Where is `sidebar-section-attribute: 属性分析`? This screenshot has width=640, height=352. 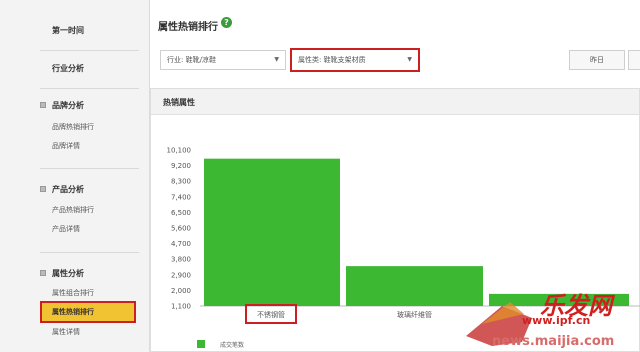 sidebar-section-attribute: 属性分析 is located at coordinates (62, 273).